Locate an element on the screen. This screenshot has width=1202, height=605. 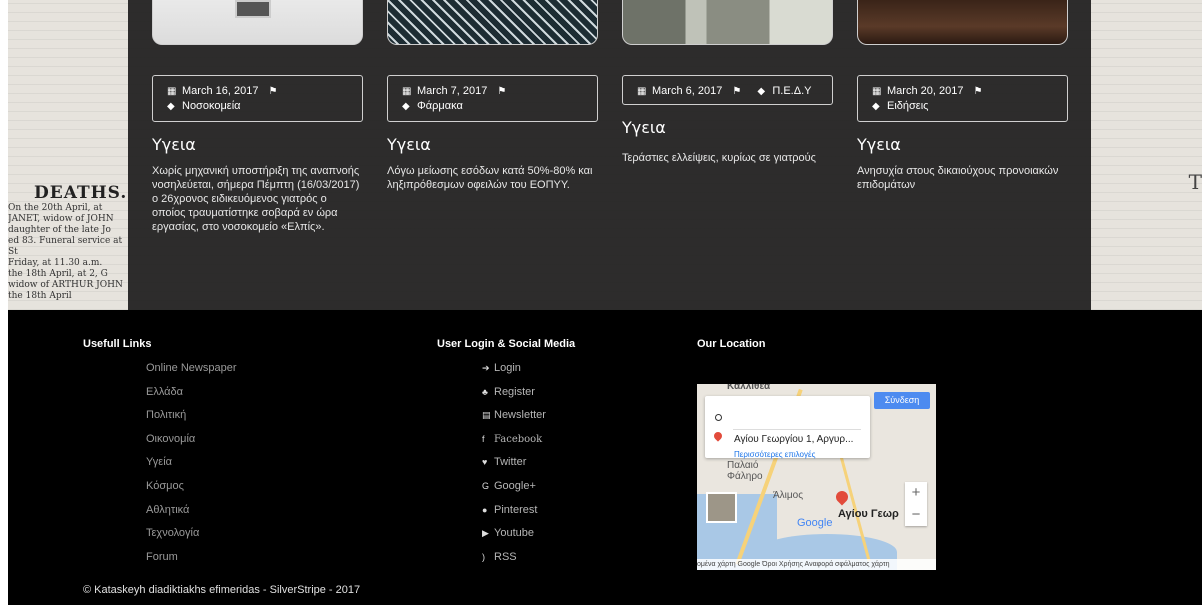
article-meta: ▦ March 6, 2017 ⚑ ◆ Π.Ε.Δ.Υ is located at coordinates (727, 90).